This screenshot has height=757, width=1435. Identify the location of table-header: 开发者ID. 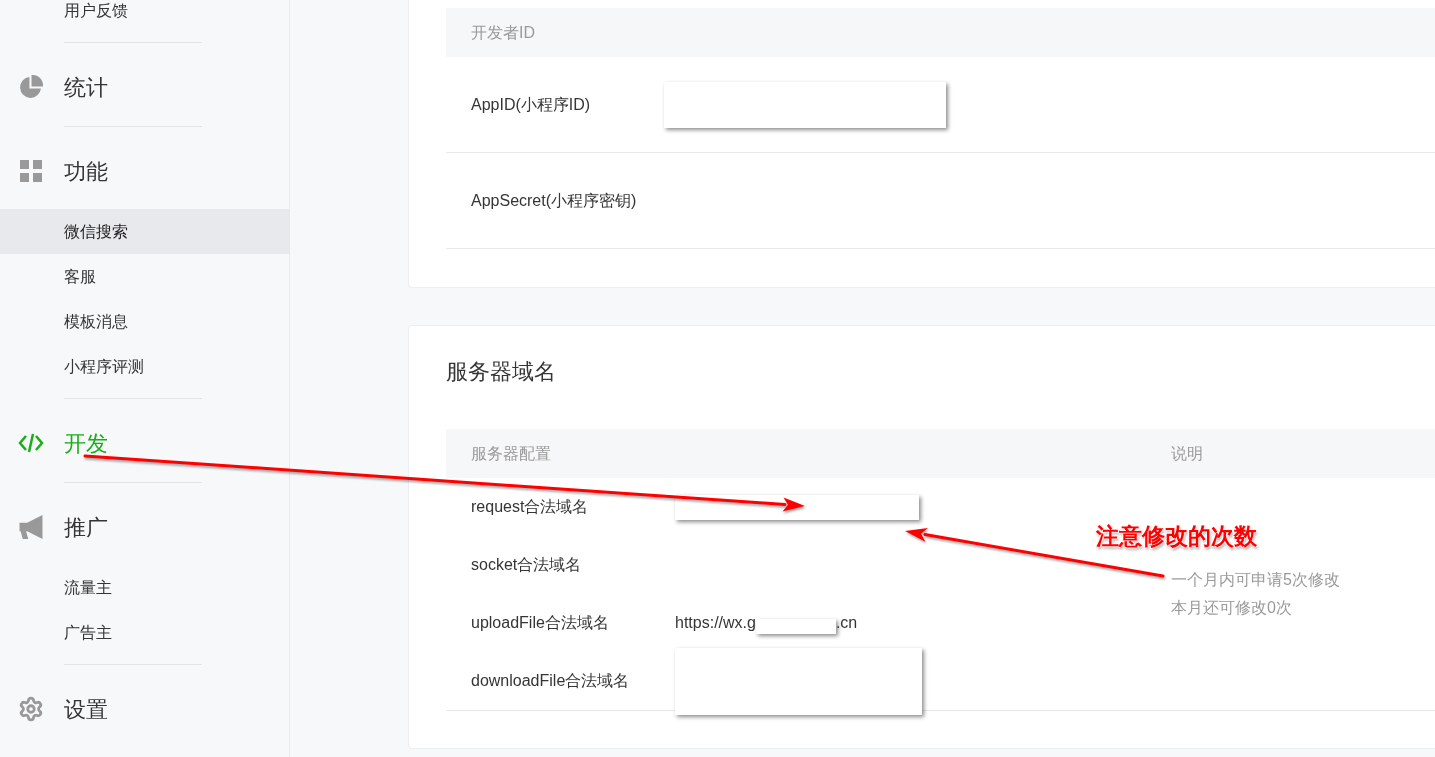
(940, 32).